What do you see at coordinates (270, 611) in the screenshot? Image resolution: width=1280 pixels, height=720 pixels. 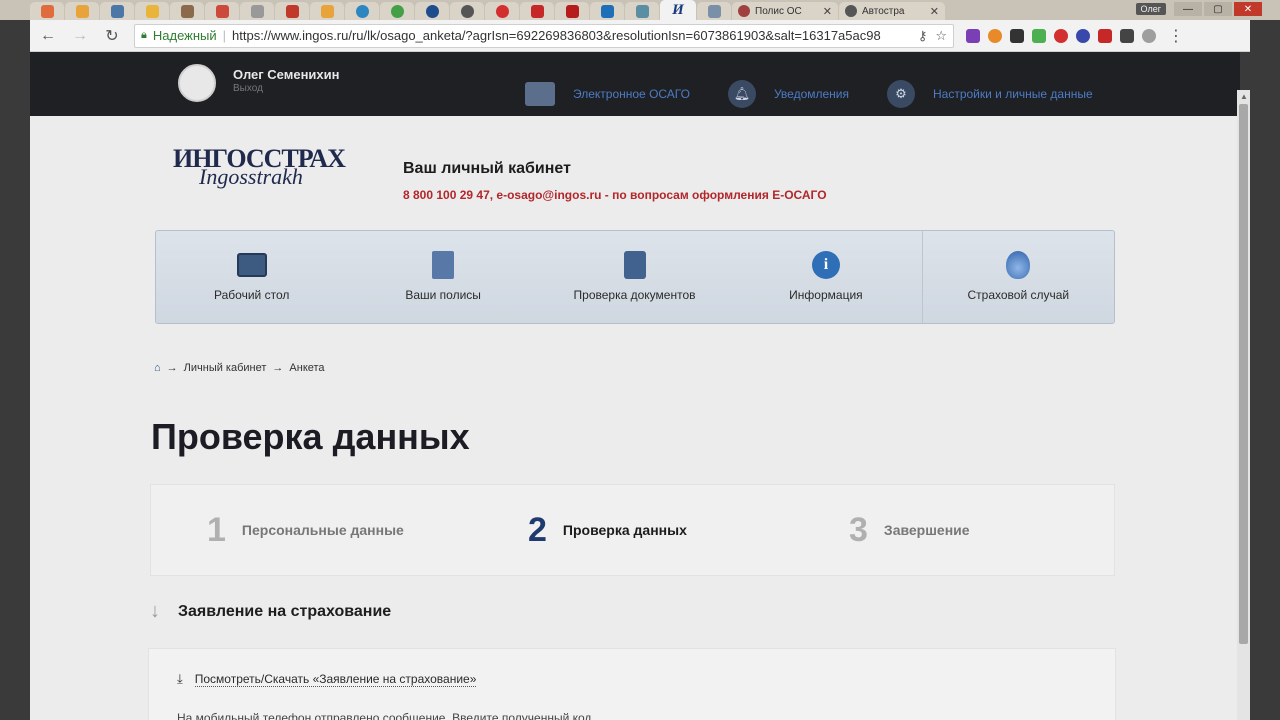 I see `section-header: ↓ Заявление на страхование` at bounding box center [270, 611].